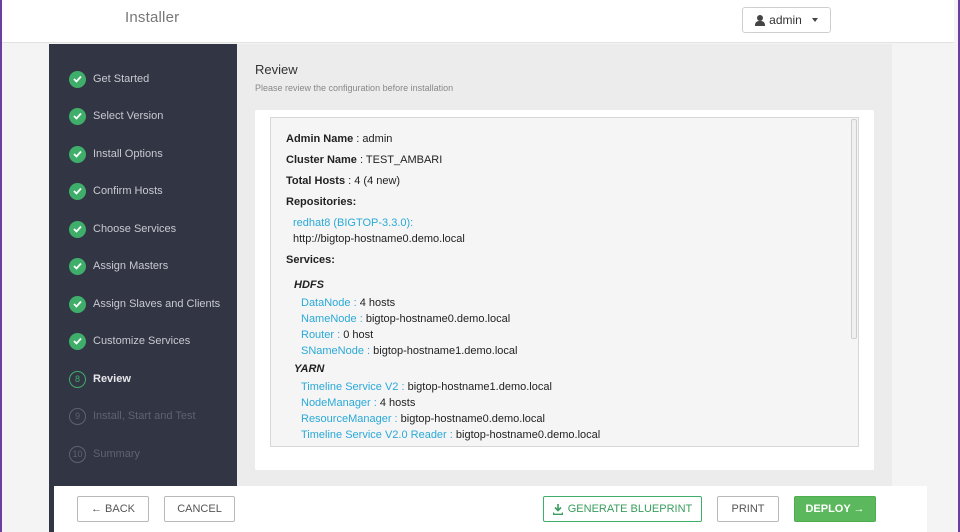 The width and height of the screenshot is (960, 532). What do you see at coordinates (557, 509) in the screenshot?
I see `download-icon` at bounding box center [557, 509].